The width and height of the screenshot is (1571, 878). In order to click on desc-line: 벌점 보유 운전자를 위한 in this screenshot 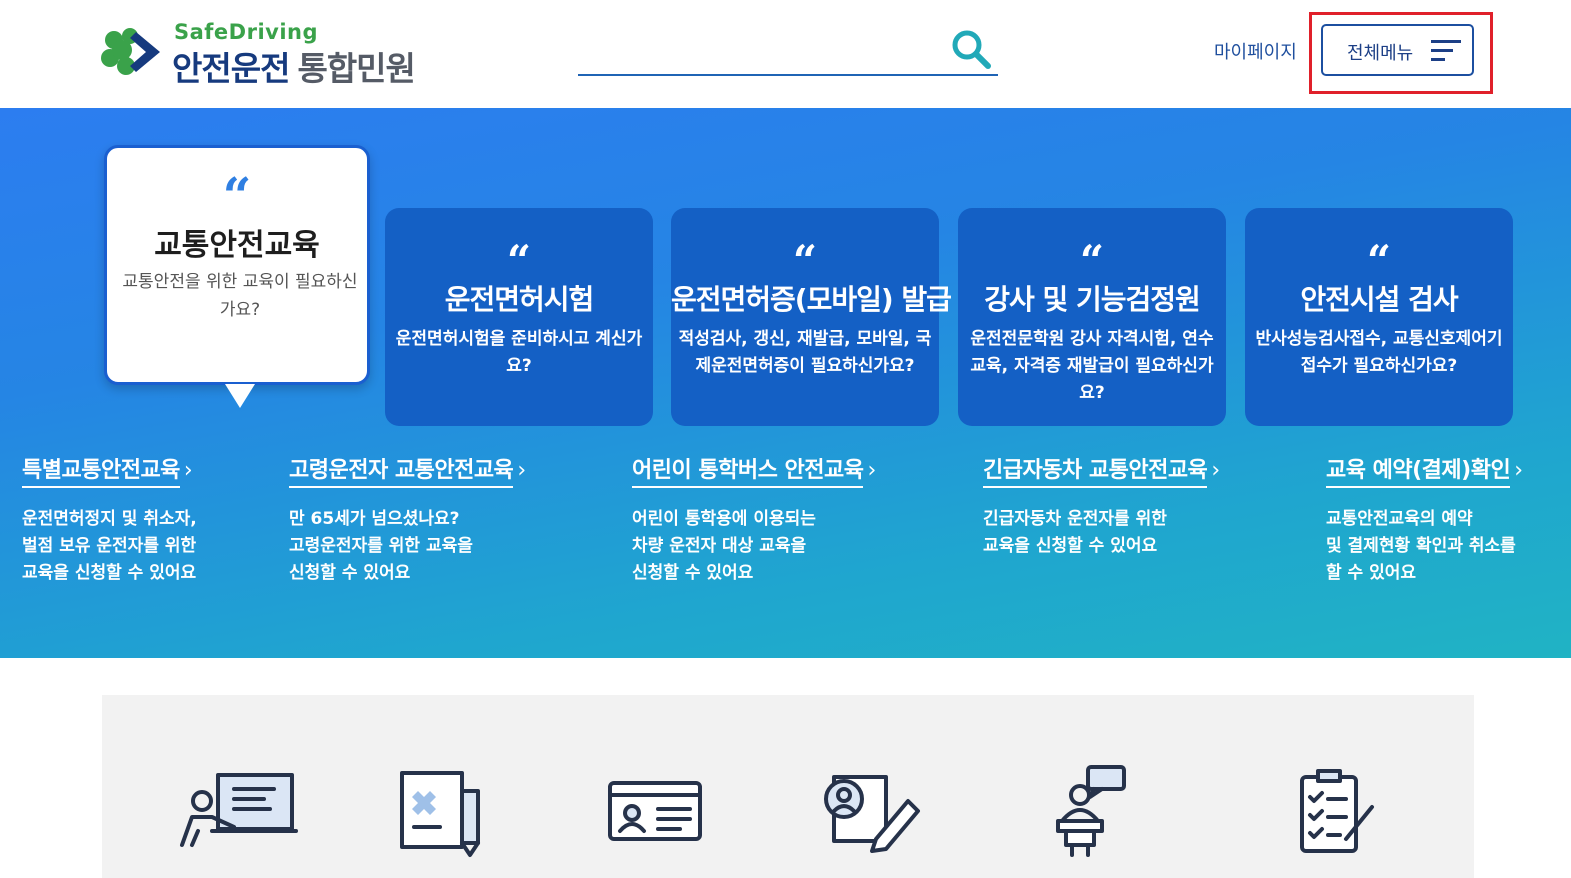, I will do `click(109, 546)`.